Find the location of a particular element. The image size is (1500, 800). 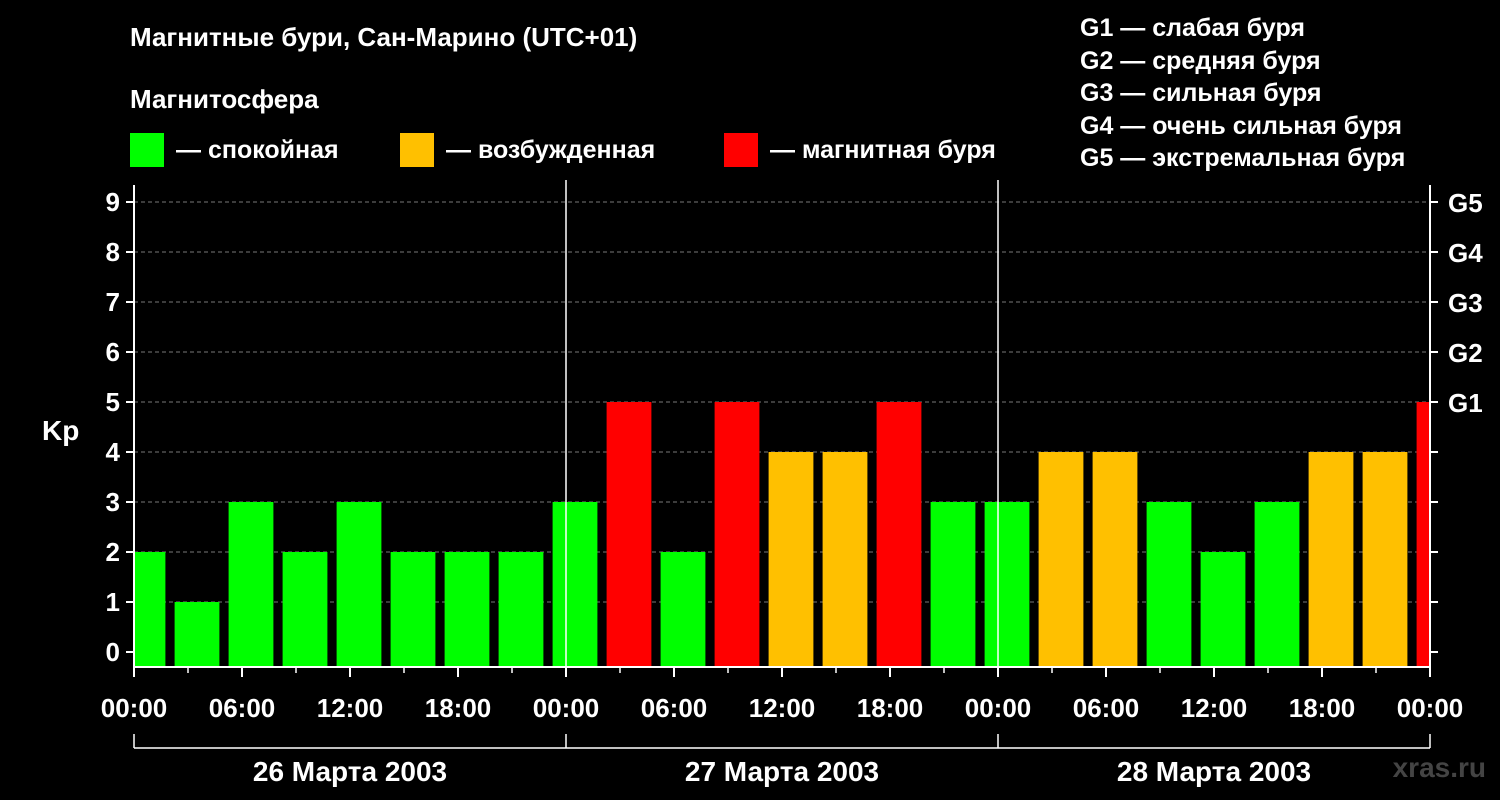

g-level-label: G3 is located at coordinates (1465, 303).